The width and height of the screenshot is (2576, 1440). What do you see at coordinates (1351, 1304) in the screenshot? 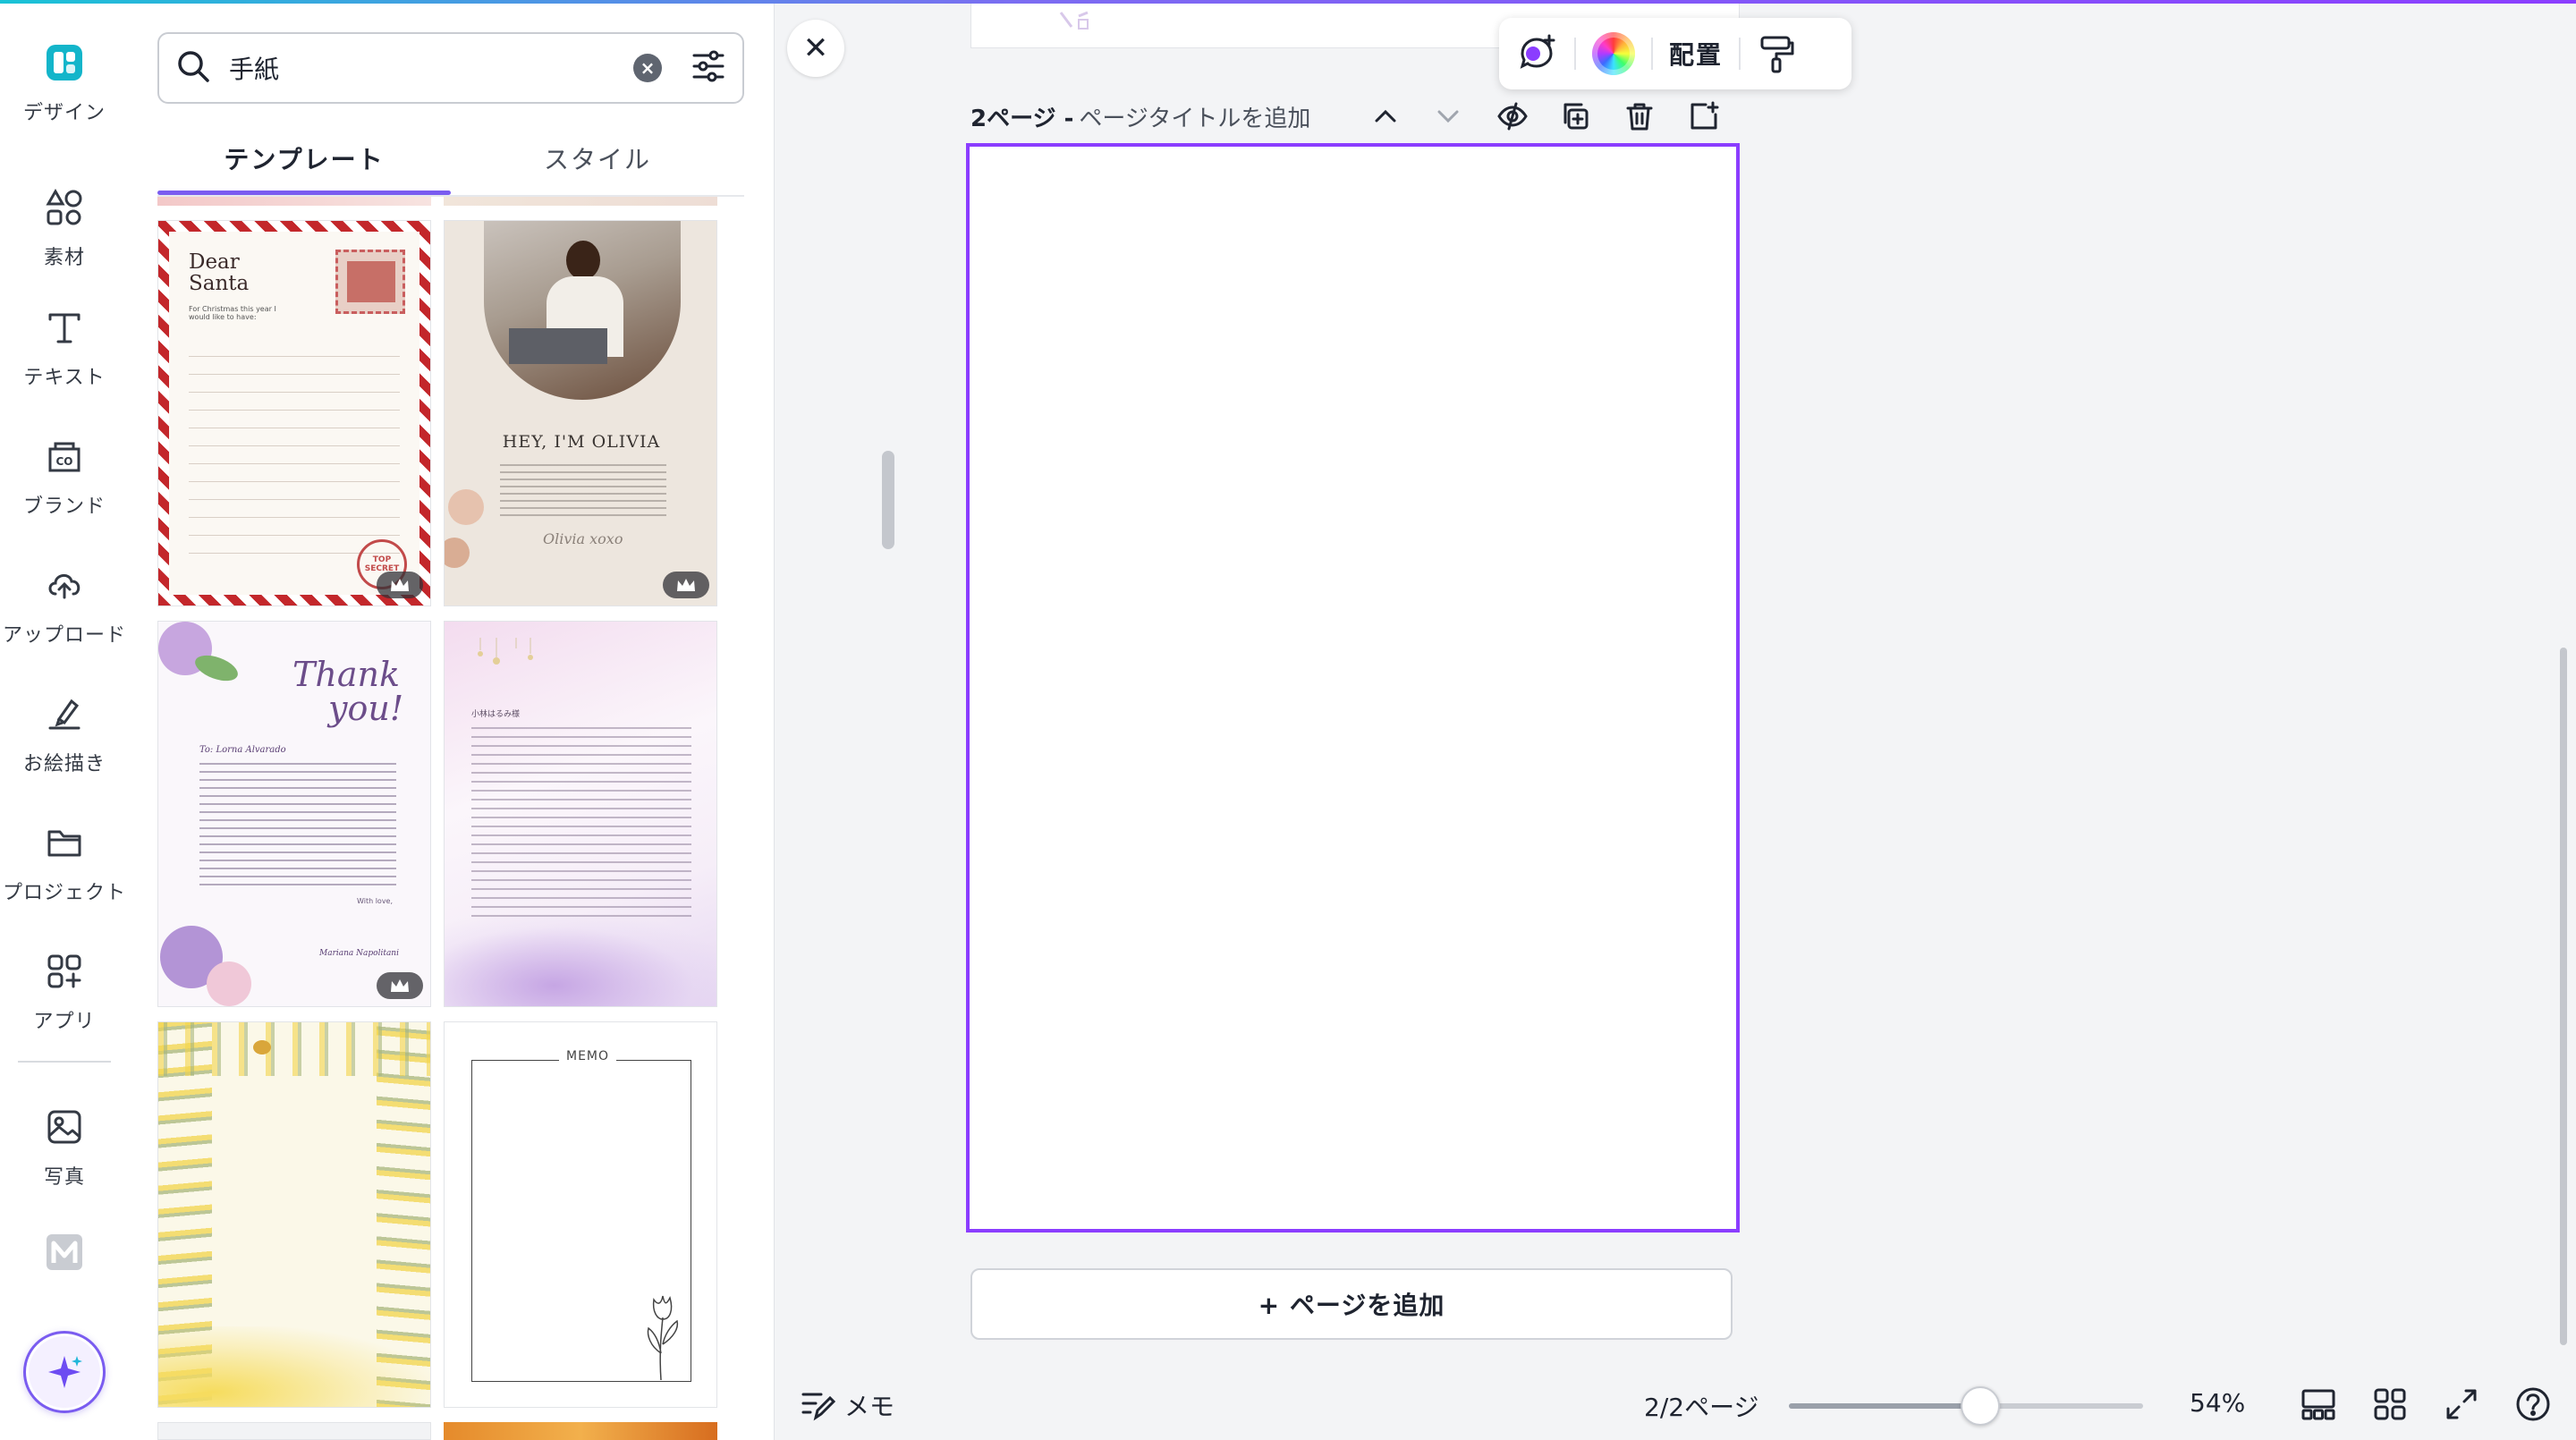
I see `add-page-button: + ページを追加` at bounding box center [1351, 1304].